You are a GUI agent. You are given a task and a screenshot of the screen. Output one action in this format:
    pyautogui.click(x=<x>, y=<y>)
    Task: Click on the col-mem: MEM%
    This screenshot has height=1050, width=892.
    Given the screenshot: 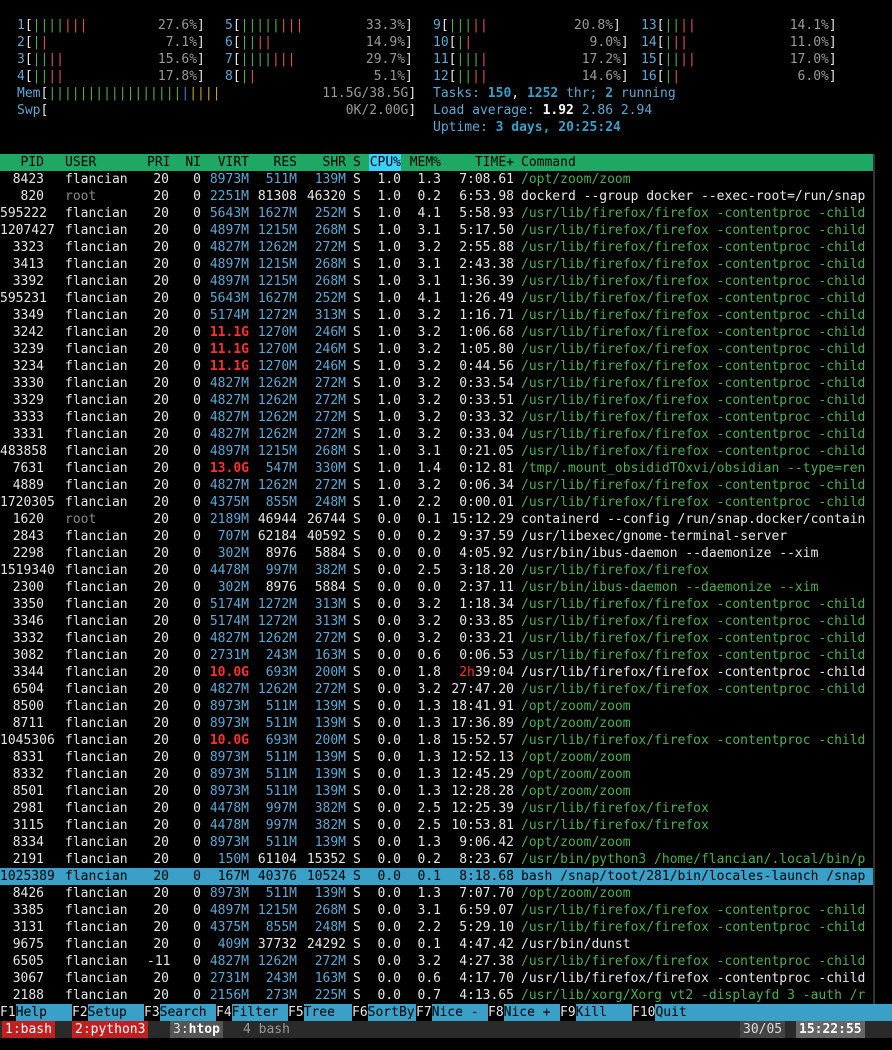 What is the action you would take?
    pyautogui.click(x=424, y=162)
    